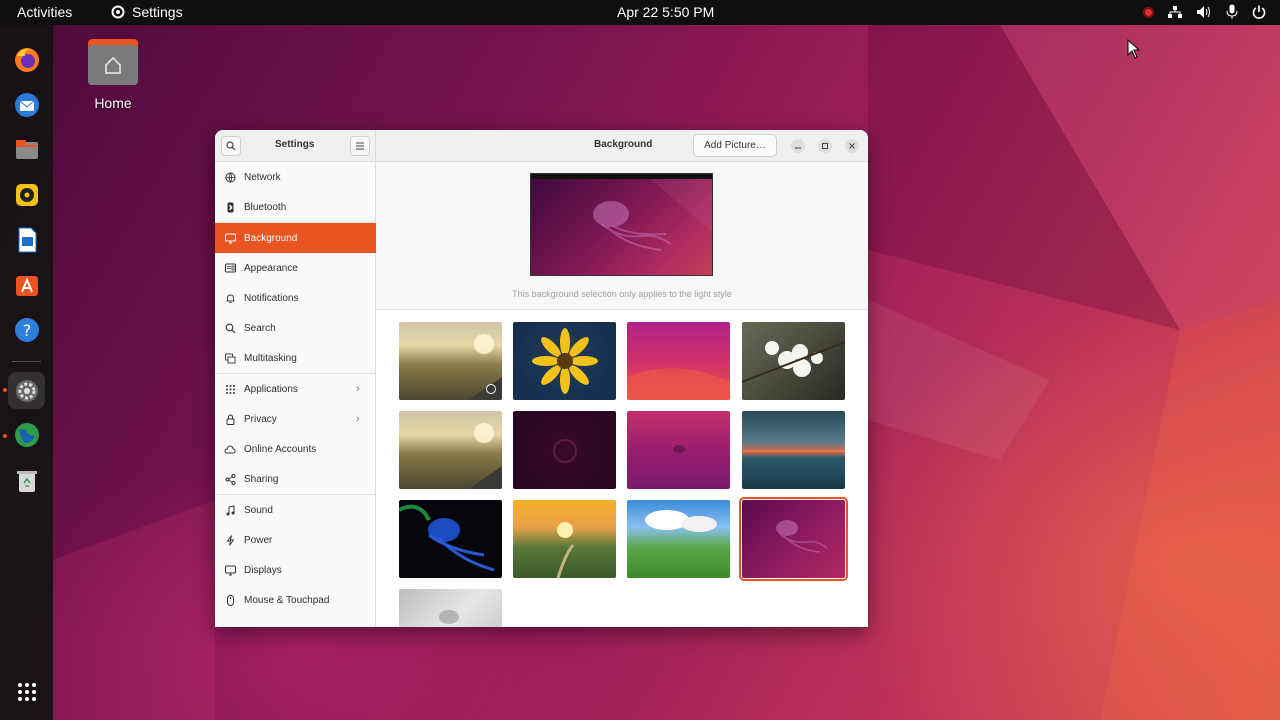  Describe the element at coordinates (26, 149) in the screenshot. I see `files-launcher` at that location.